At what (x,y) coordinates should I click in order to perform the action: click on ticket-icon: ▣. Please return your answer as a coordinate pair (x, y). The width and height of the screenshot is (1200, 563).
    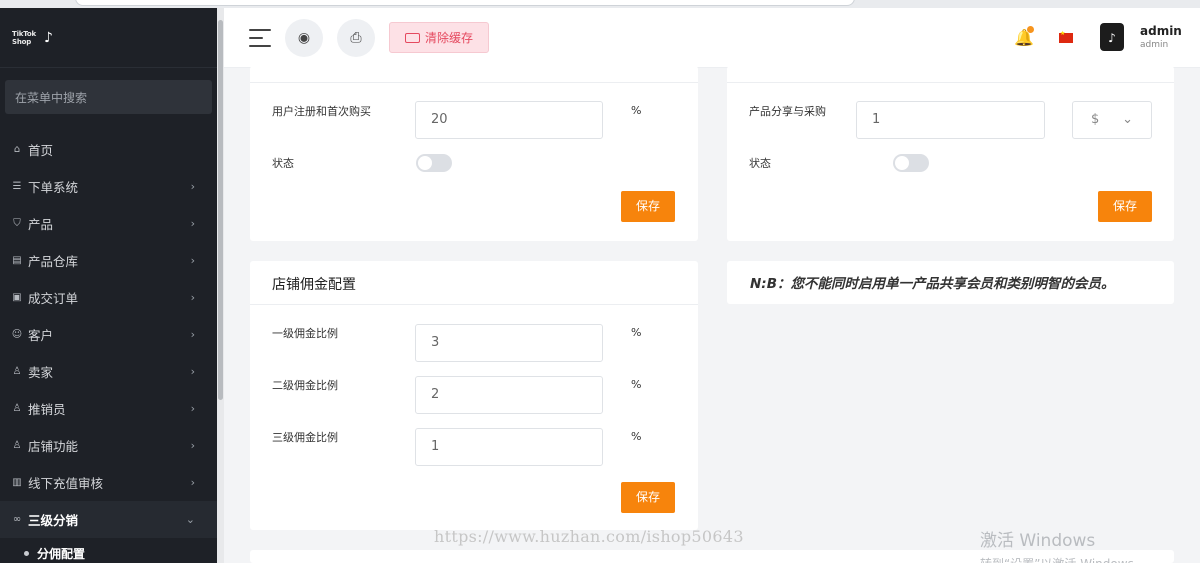
    Looking at the image, I should click on (17, 297).